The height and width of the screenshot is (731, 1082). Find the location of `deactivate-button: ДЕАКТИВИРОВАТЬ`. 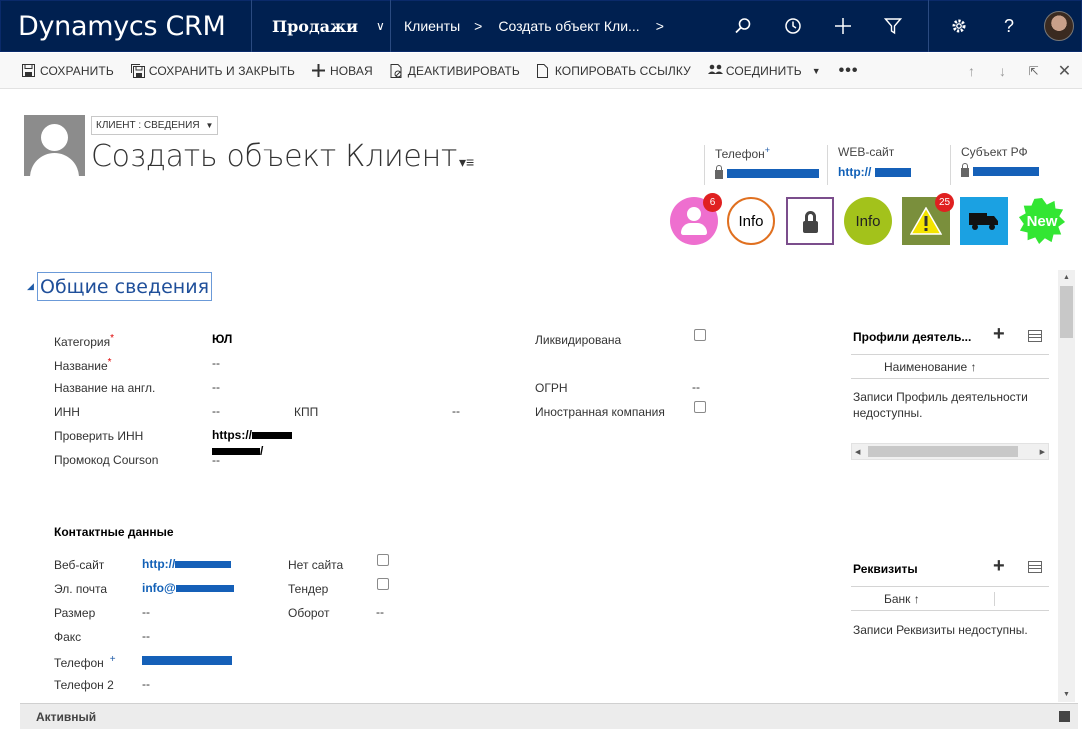

deactivate-button: ДЕАКТИВИРОВАТЬ is located at coordinates (455, 70).